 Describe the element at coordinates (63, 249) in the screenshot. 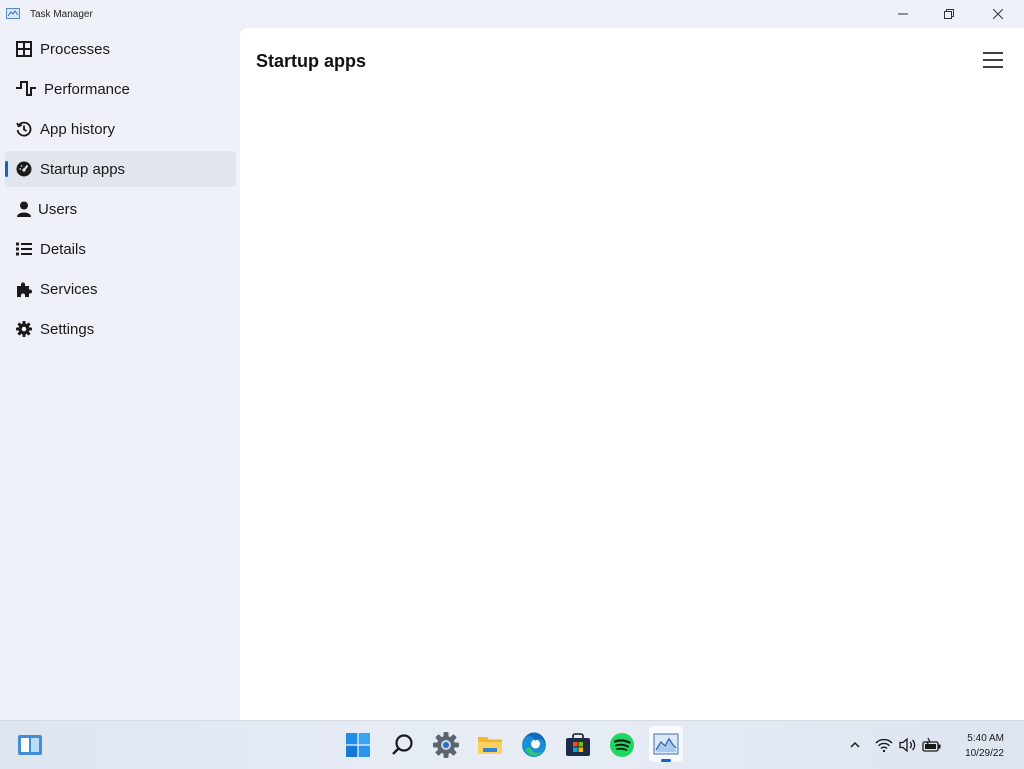

I see `sidebar-item-label: Details` at that location.